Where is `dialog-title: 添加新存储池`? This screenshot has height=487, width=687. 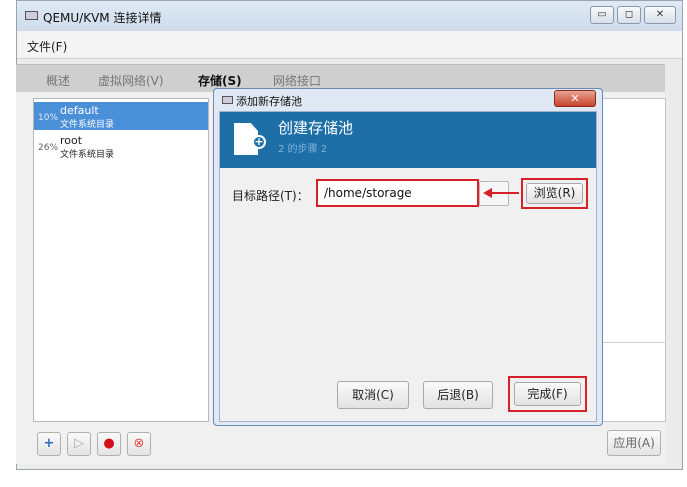 dialog-title: 添加新存储池 is located at coordinates (269, 101).